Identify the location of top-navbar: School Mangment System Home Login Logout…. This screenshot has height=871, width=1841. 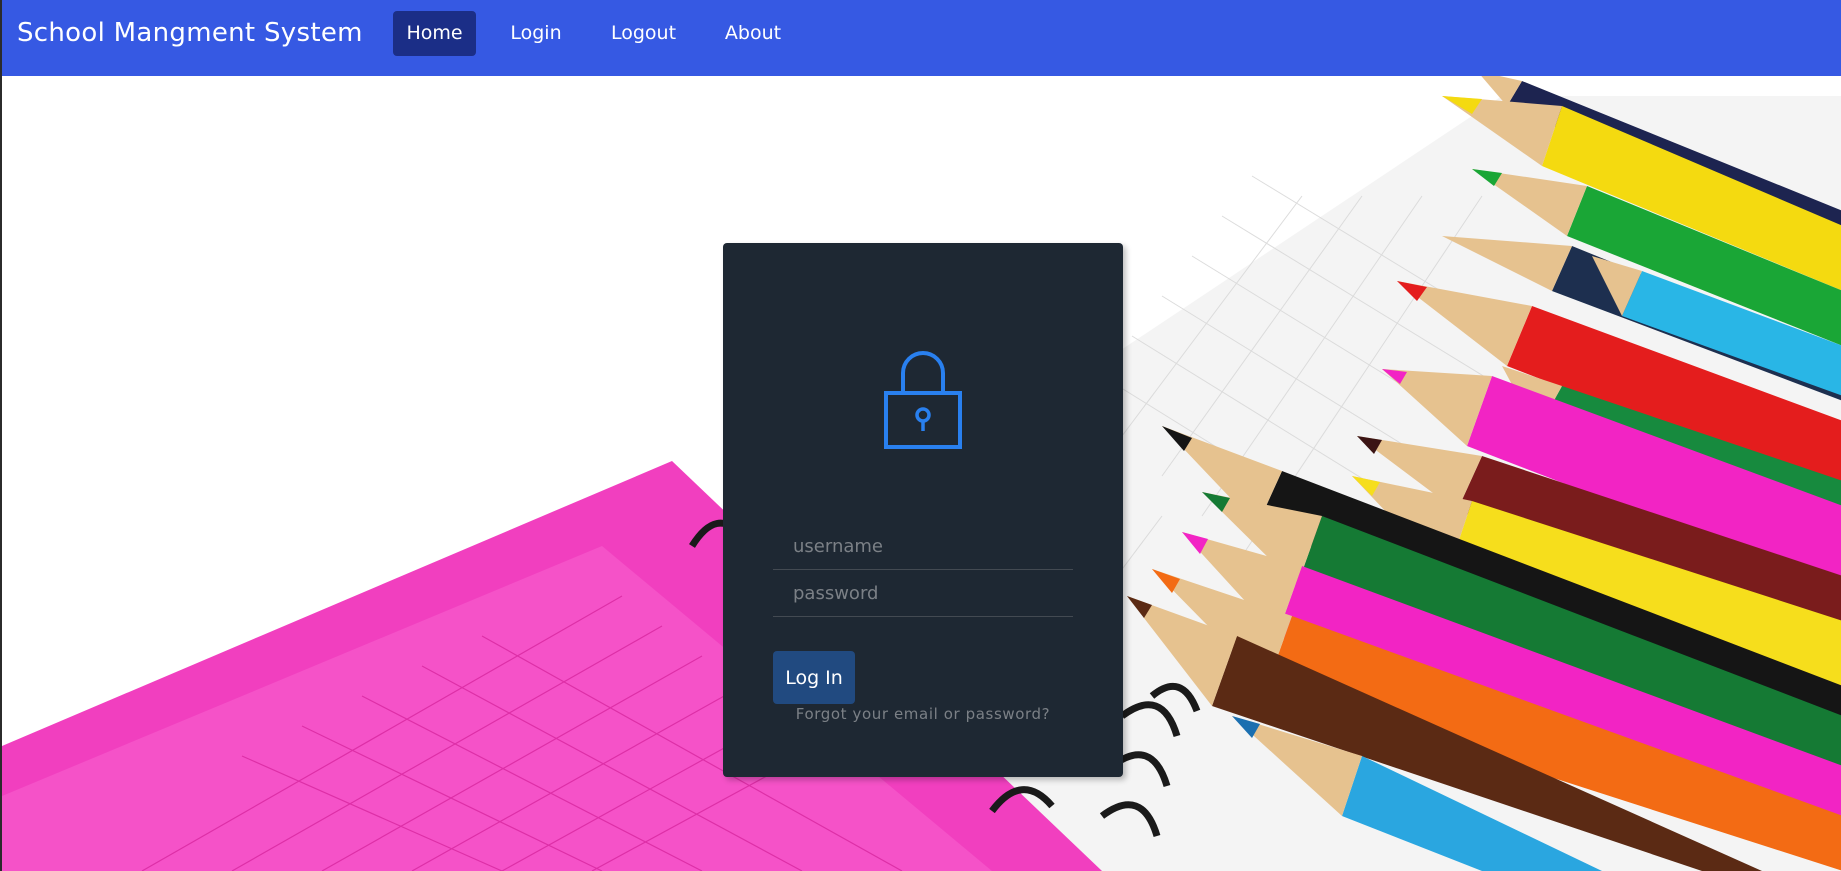
(920, 38).